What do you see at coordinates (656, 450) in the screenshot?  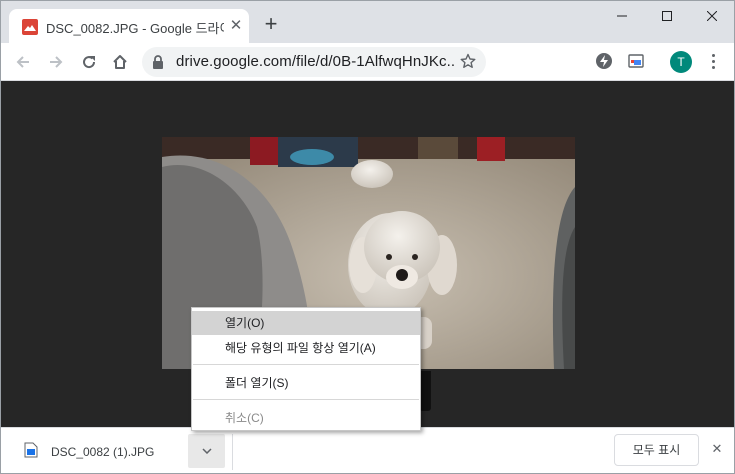 I see `show-all-button: 모두 표시` at bounding box center [656, 450].